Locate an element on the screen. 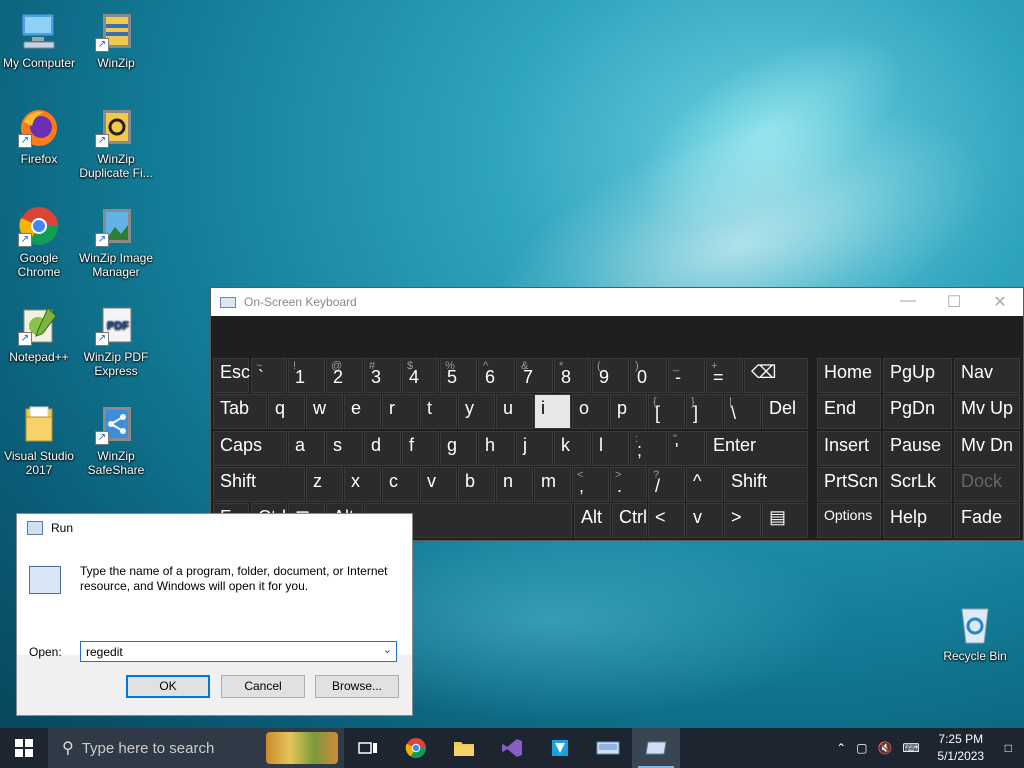  osk-nav-key: Fade is located at coordinates (987, 520).